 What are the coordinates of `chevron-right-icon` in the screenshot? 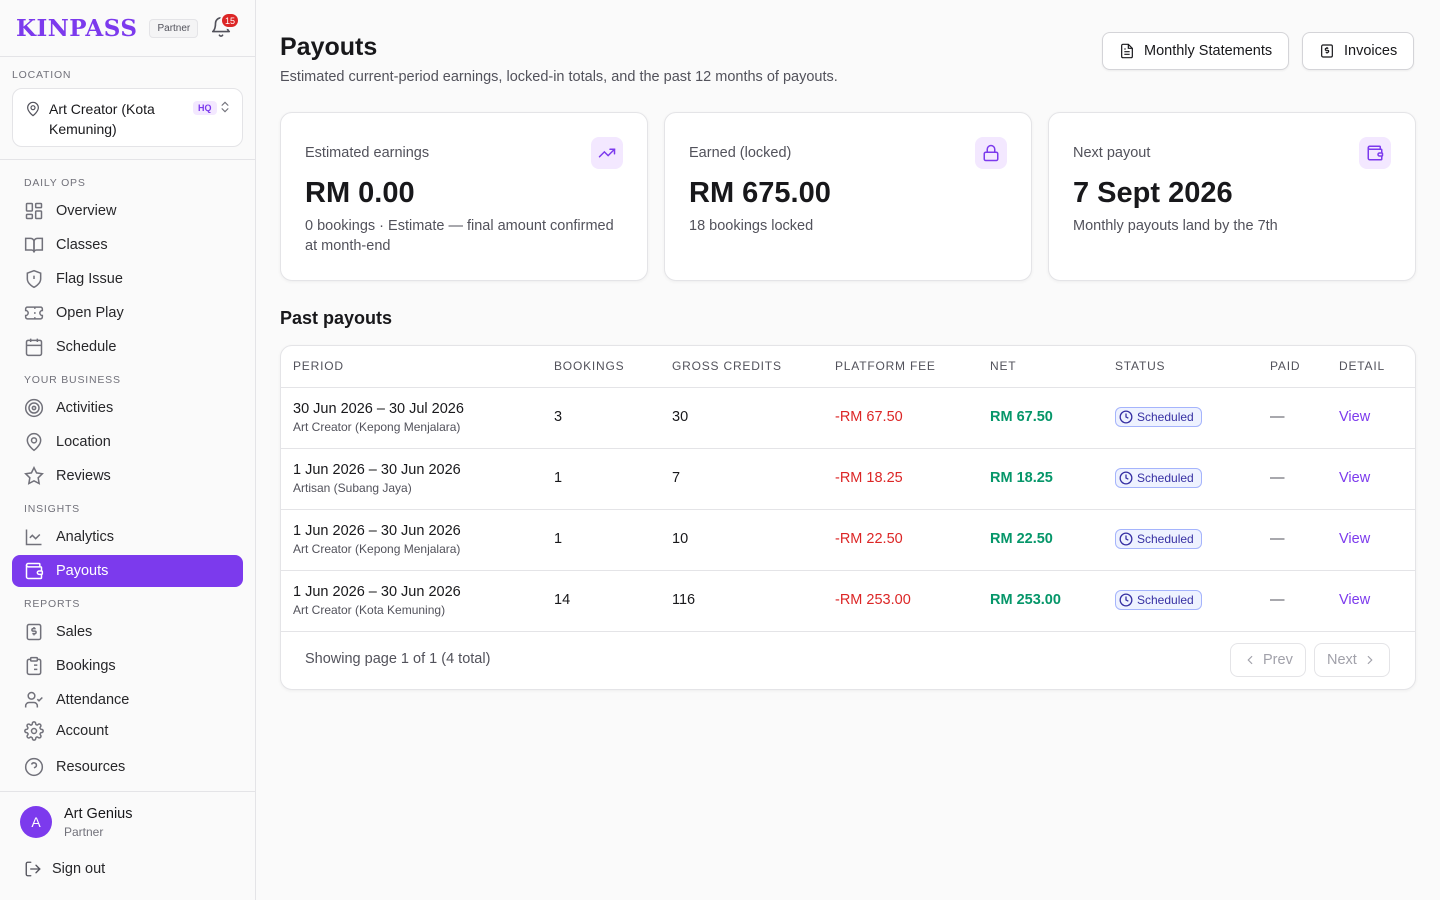 It's located at (1370, 660).